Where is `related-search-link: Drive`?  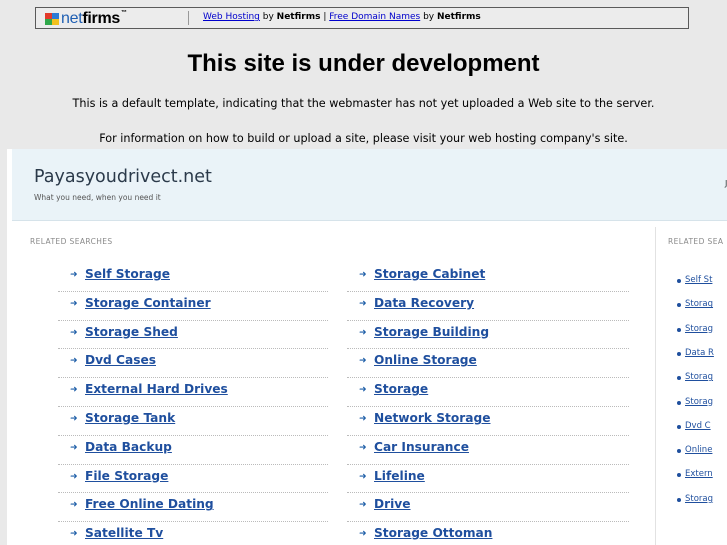
related-search-link: Drive is located at coordinates (392, 504).